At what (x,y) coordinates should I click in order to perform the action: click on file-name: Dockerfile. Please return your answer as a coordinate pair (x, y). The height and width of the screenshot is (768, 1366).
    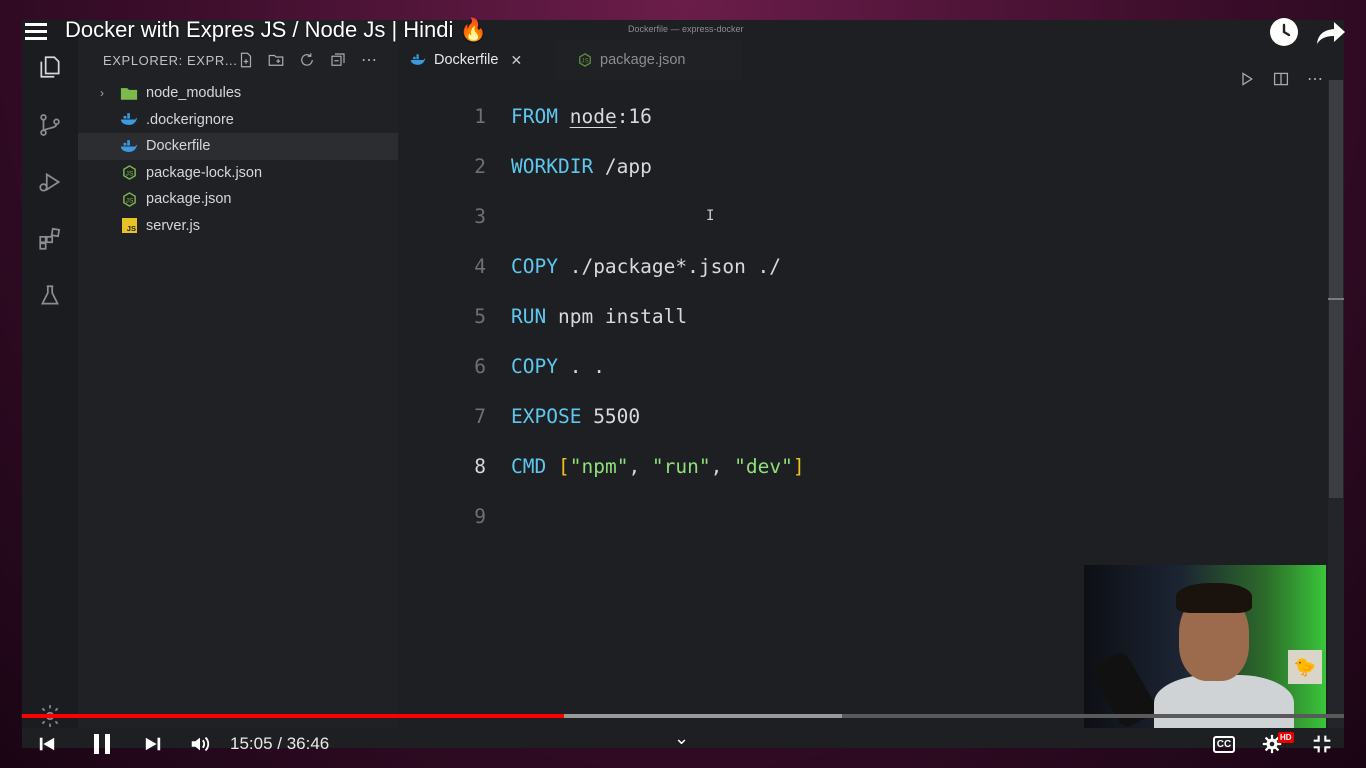
    Looking at the image, I should click on (178, 146).